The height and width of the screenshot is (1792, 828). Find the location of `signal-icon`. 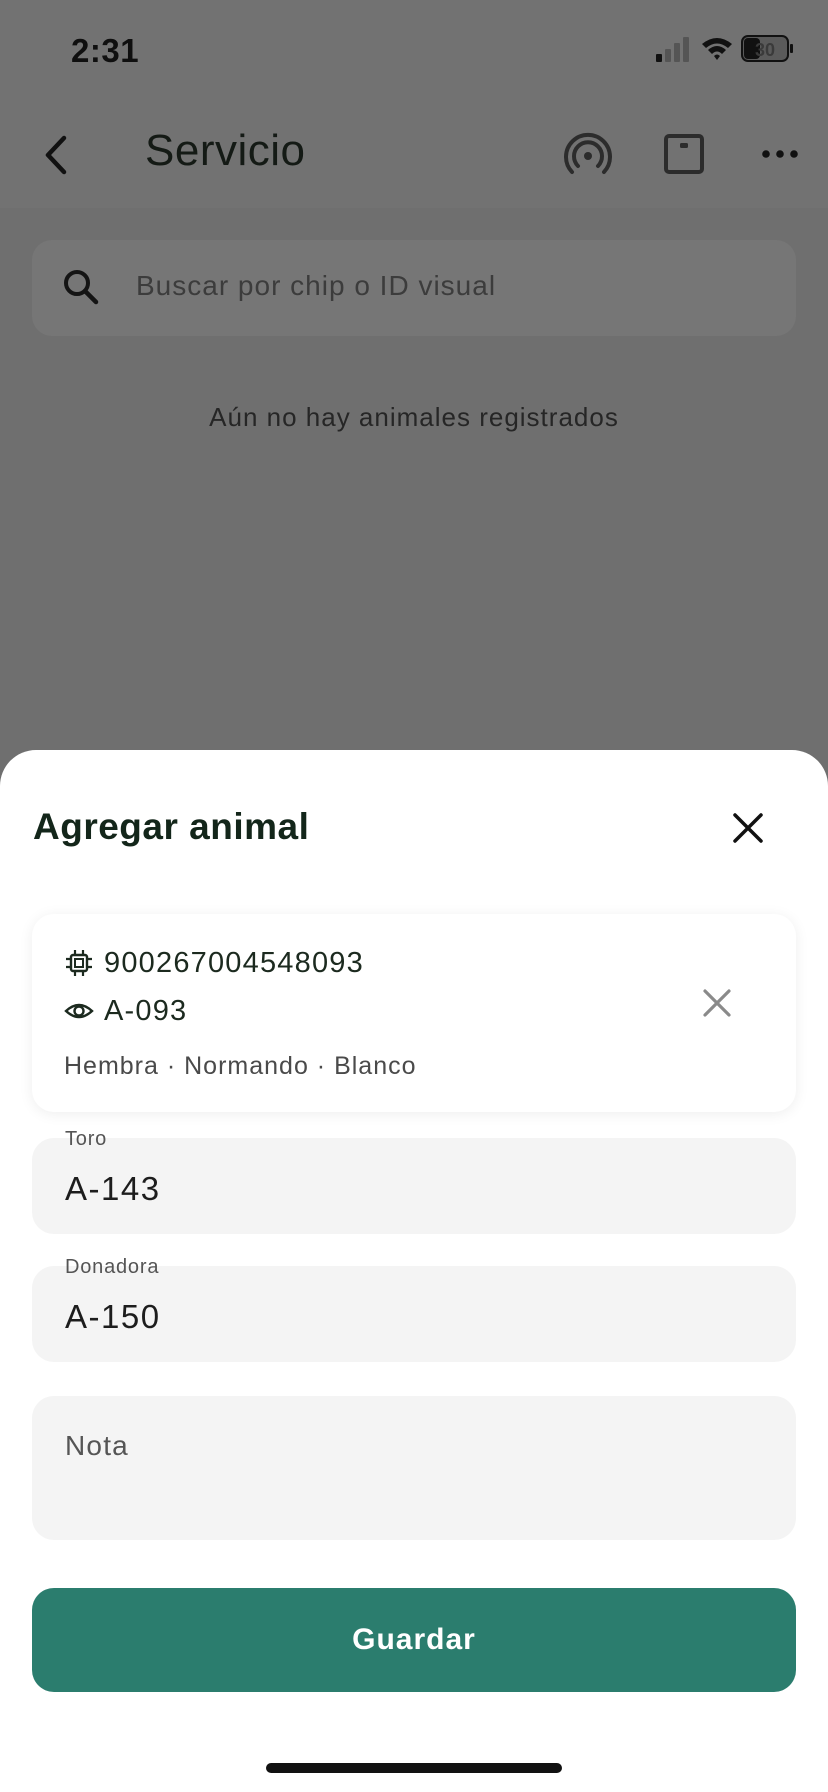

signal-icon is located at coordinates (672, 49).